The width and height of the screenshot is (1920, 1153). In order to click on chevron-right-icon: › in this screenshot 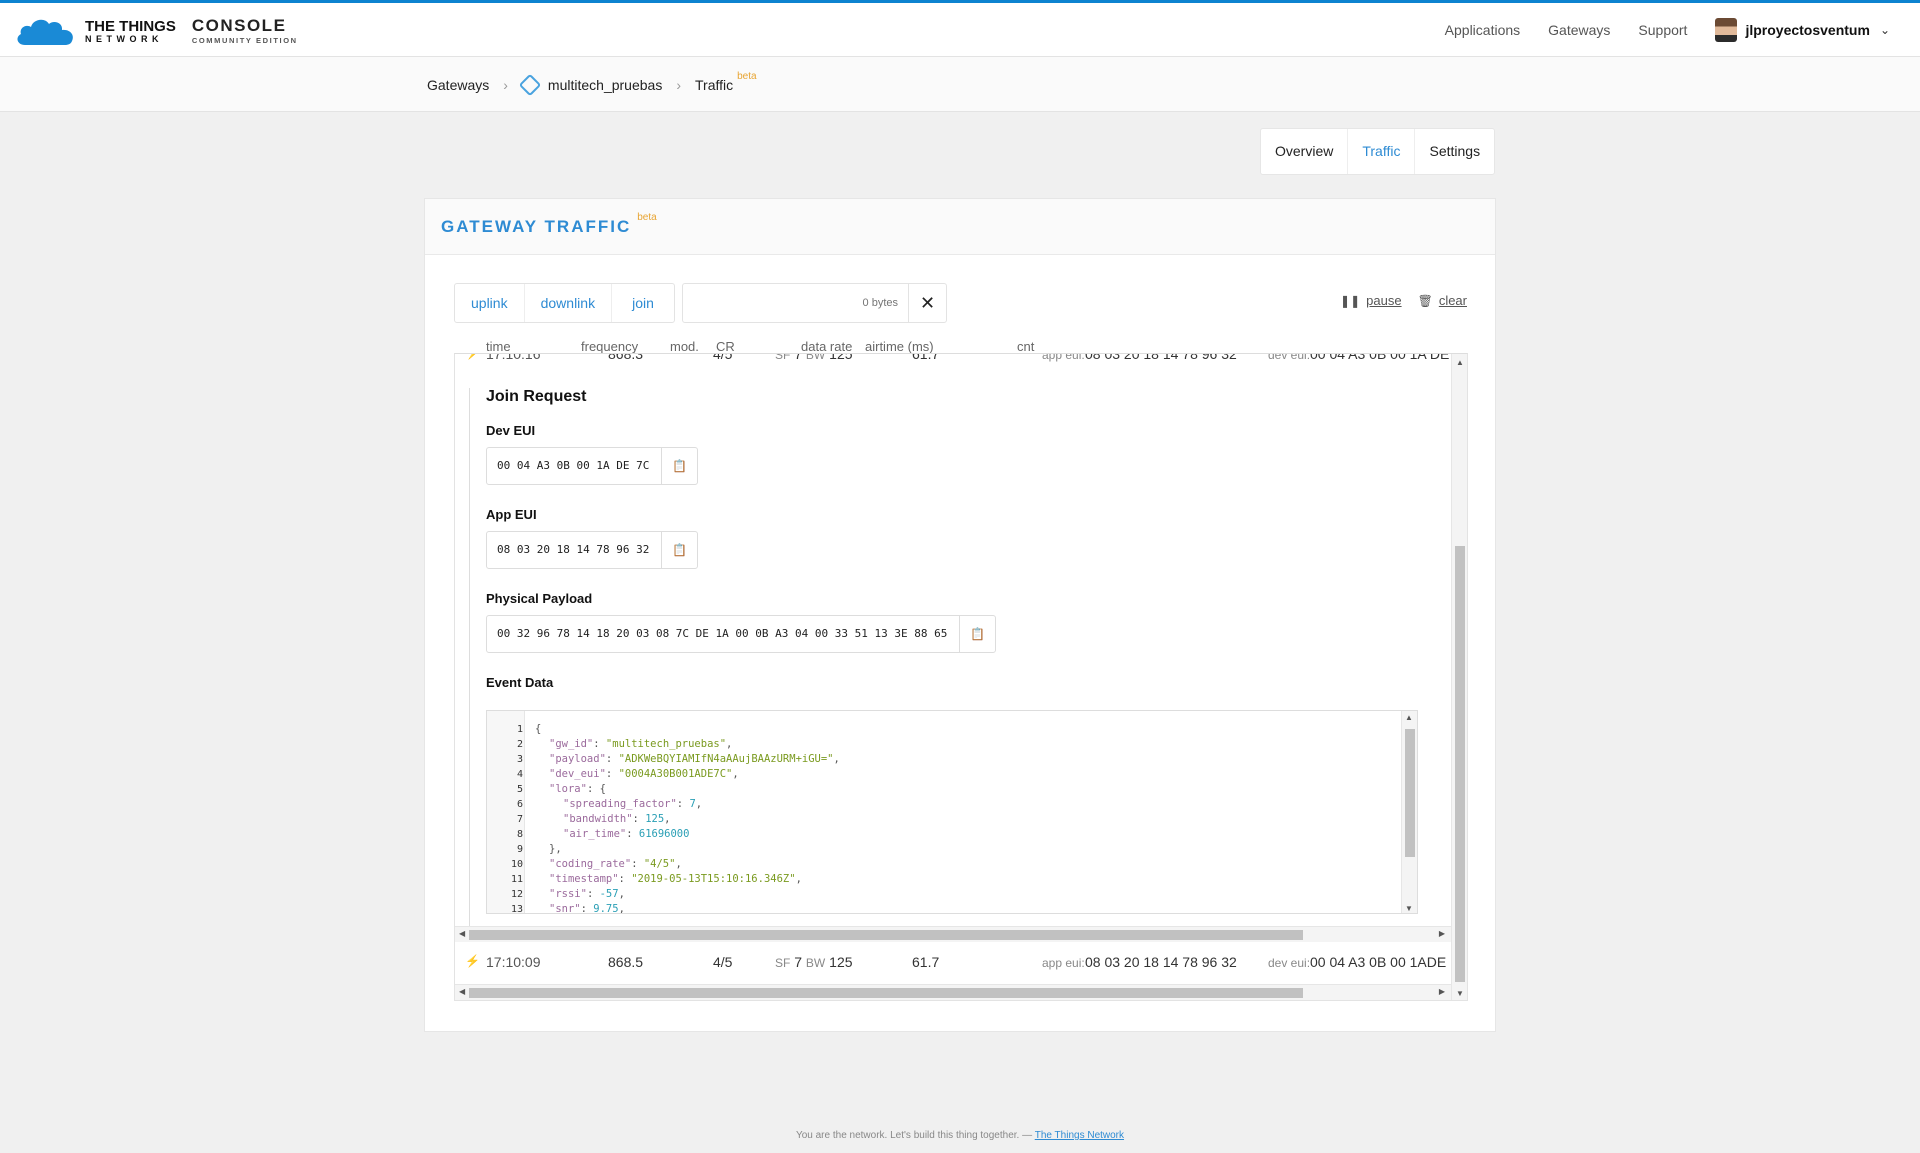, I will do `click(678, 84)`.